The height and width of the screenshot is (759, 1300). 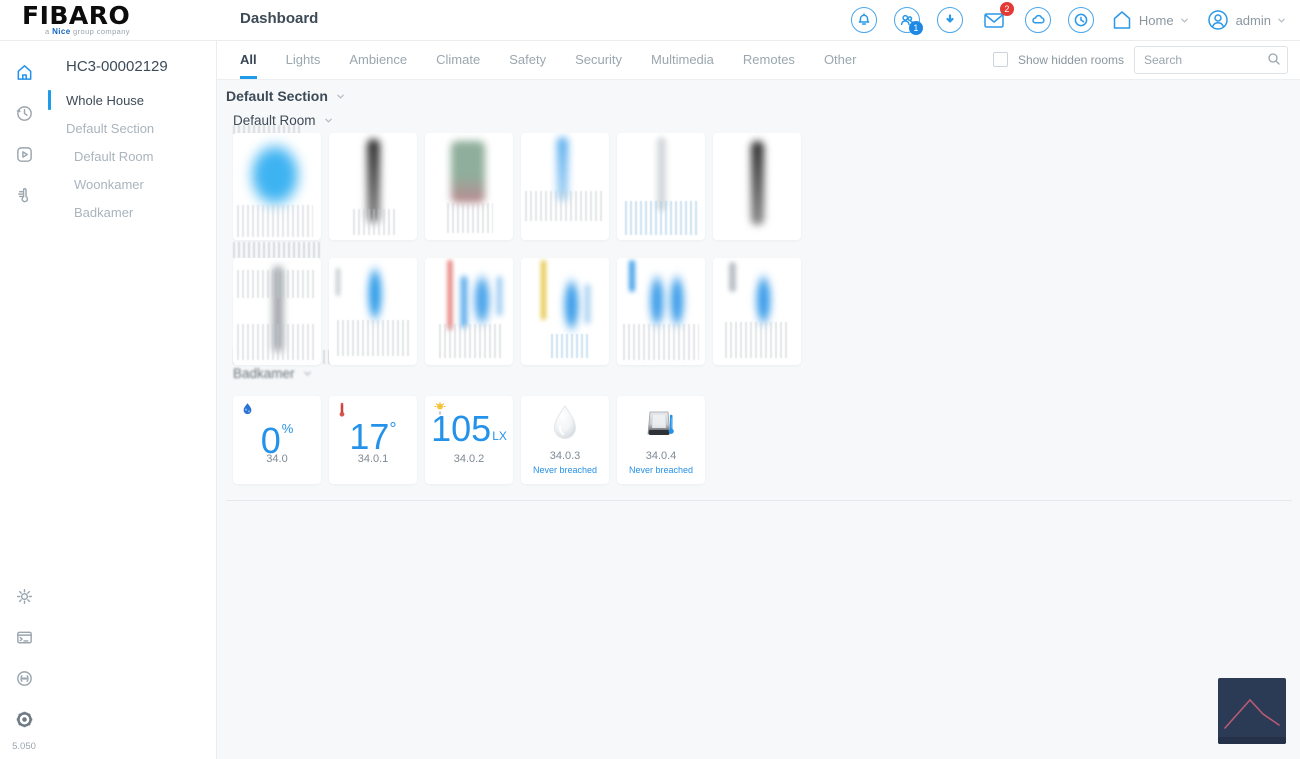 I want to click on show-hidden-rooms-checkbox, so click(x=1000, y=59).